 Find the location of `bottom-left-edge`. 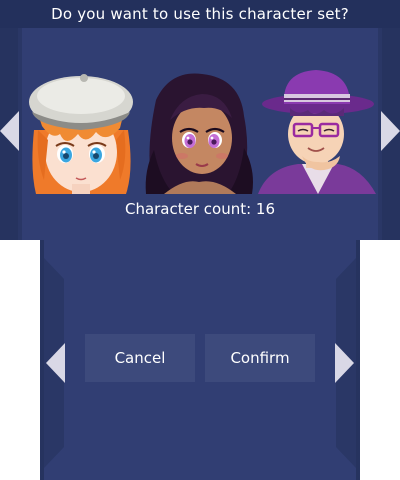

bottom-left-edge is located at coordinates (42, 360).